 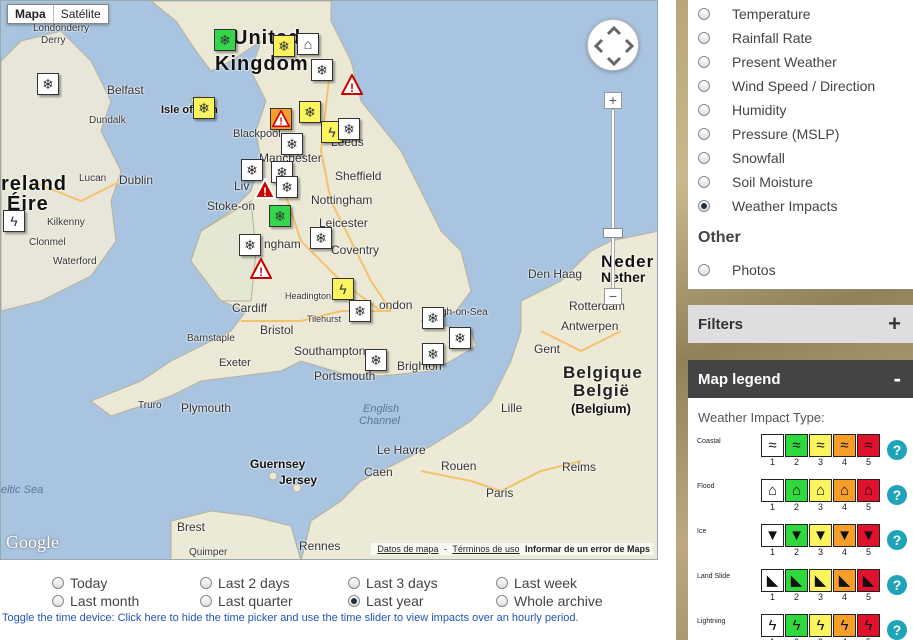 What do you see at coordinates (796, 552) in the screenshot?
I see `legend-level-number: 2` at bounding box center [796, 552].